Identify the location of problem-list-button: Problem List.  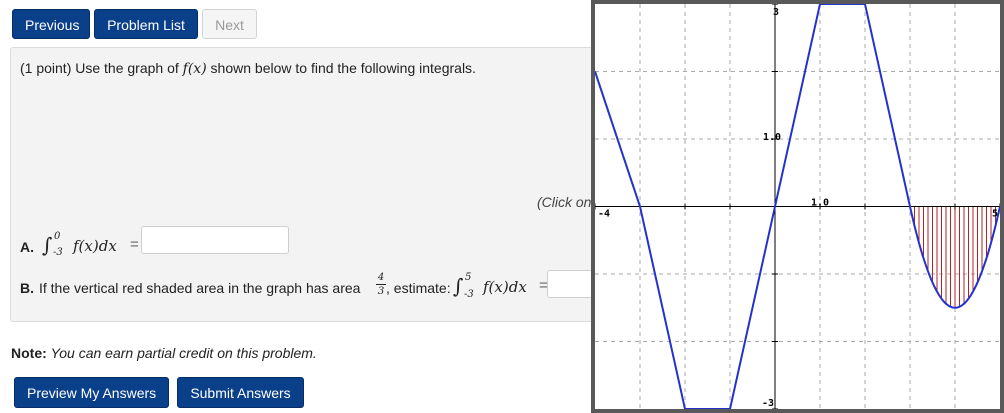
(146, 24).